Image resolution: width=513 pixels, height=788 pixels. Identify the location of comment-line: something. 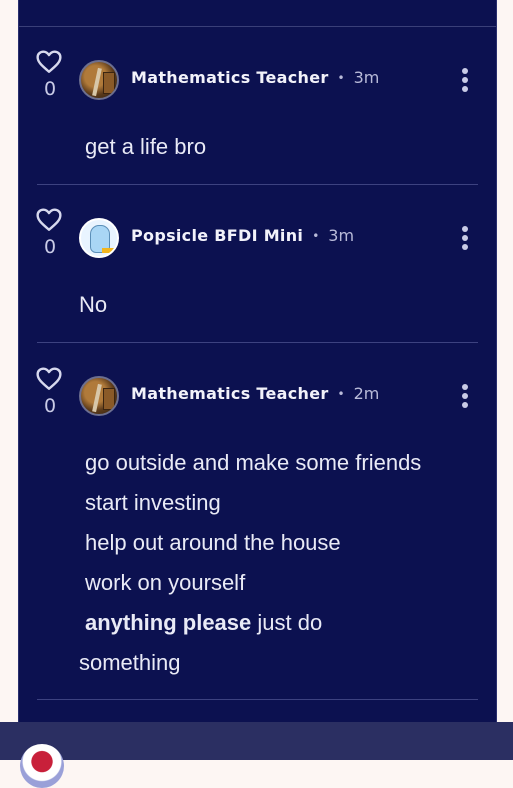
(130, 662).